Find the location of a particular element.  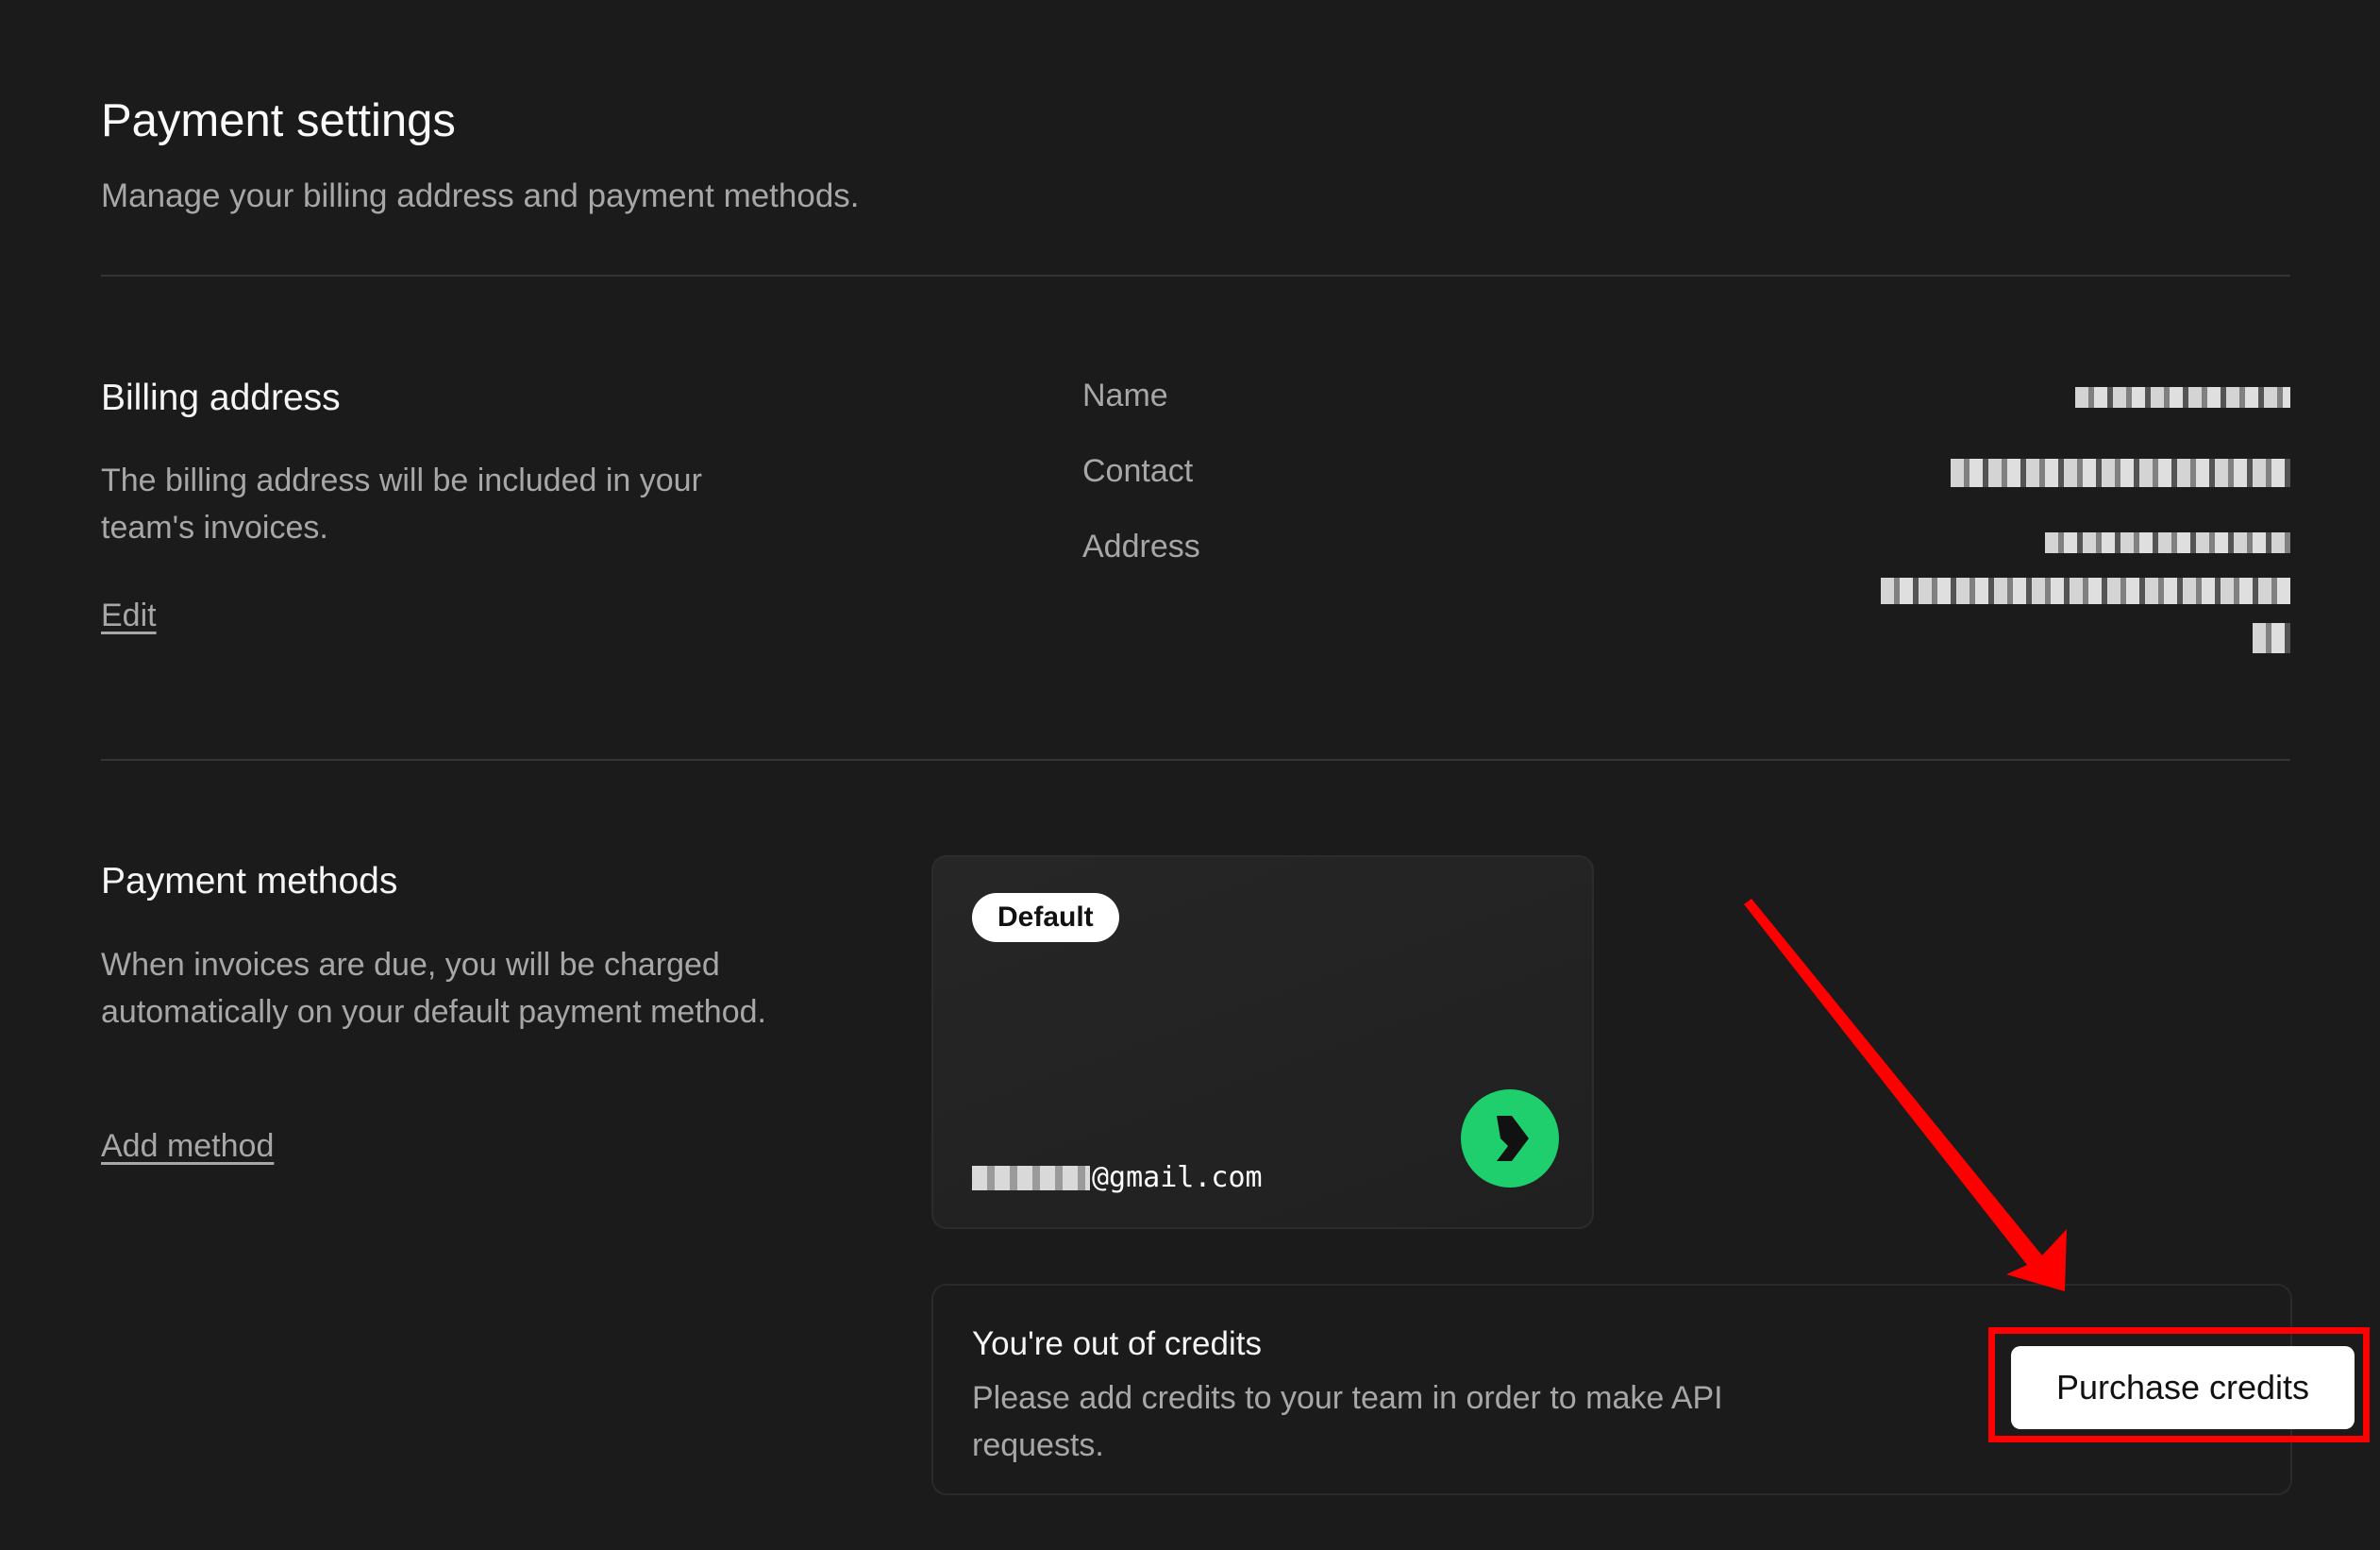

contact-label: Contact is located at coordinates (1138, 471).